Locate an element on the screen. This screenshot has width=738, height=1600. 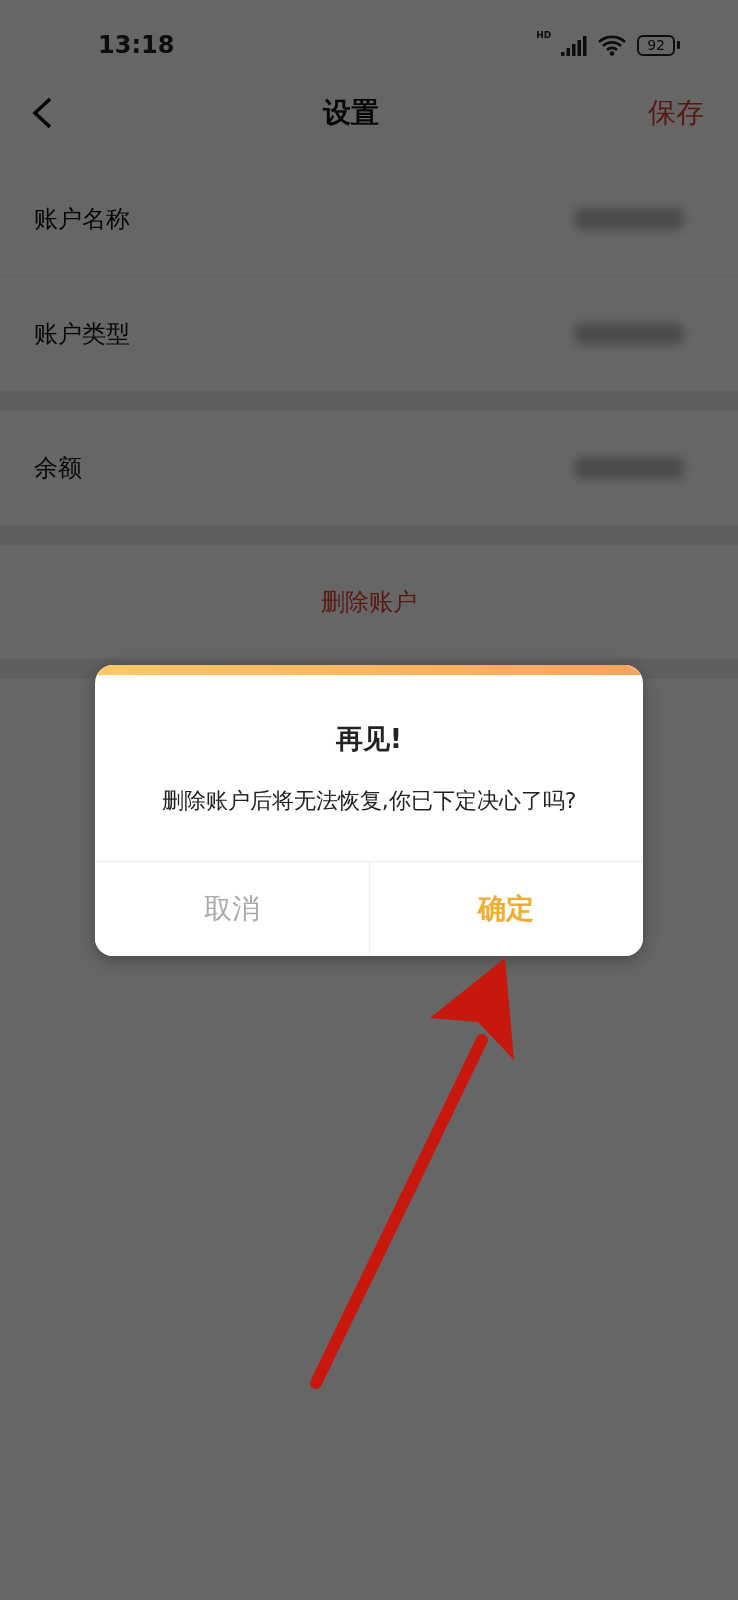
status-time: 13:18 is located at coordinates (136, 45).